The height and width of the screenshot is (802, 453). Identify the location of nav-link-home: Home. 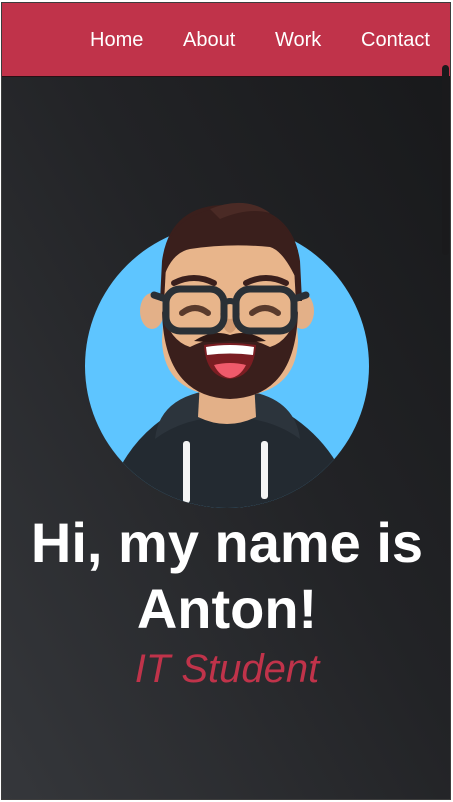
(116, 40).